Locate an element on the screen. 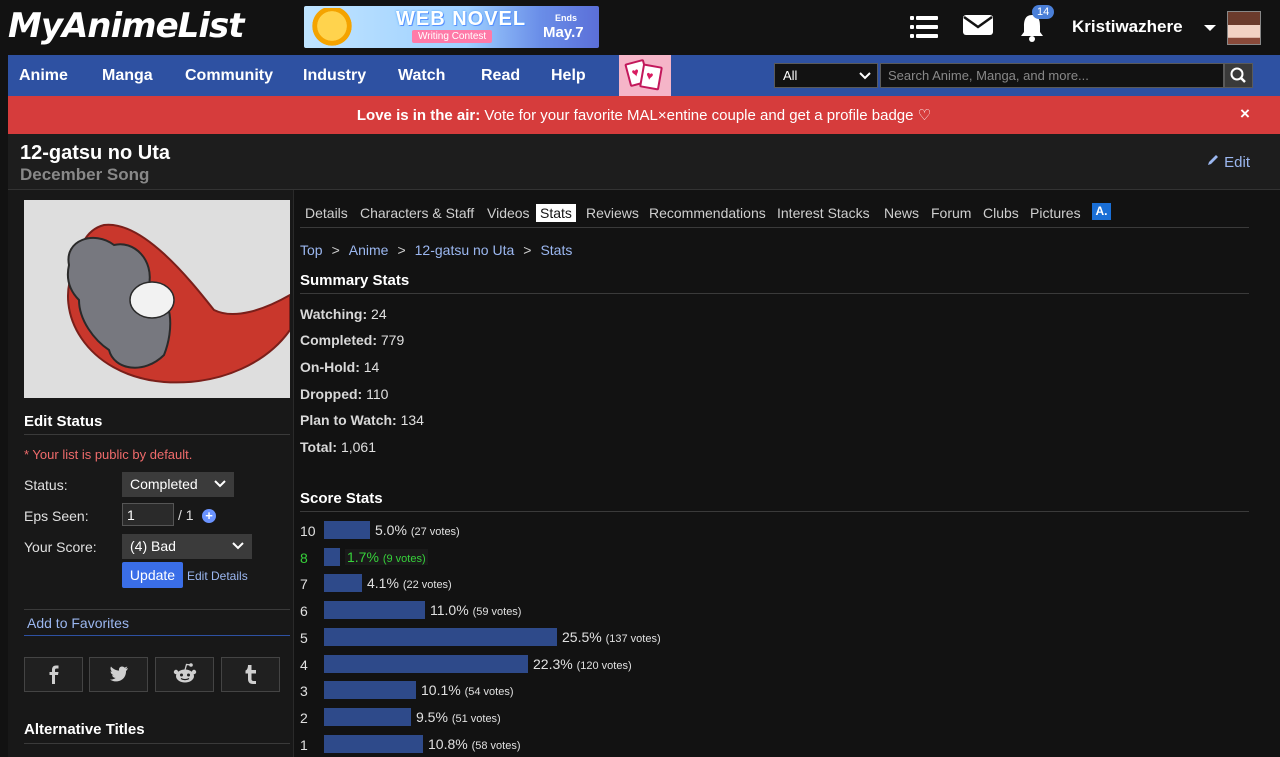 This screenshot has height=757, width=1280. edit-link: Edit is located at coordinates (1228, 162).